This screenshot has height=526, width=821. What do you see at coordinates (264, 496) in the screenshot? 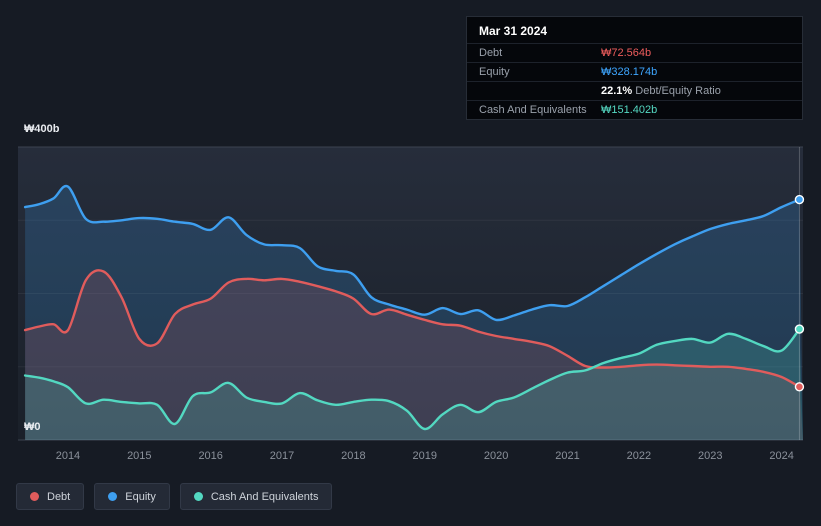
I see `cash-legend-label: Cash And Equivalents` at bounding box center [264, 496].